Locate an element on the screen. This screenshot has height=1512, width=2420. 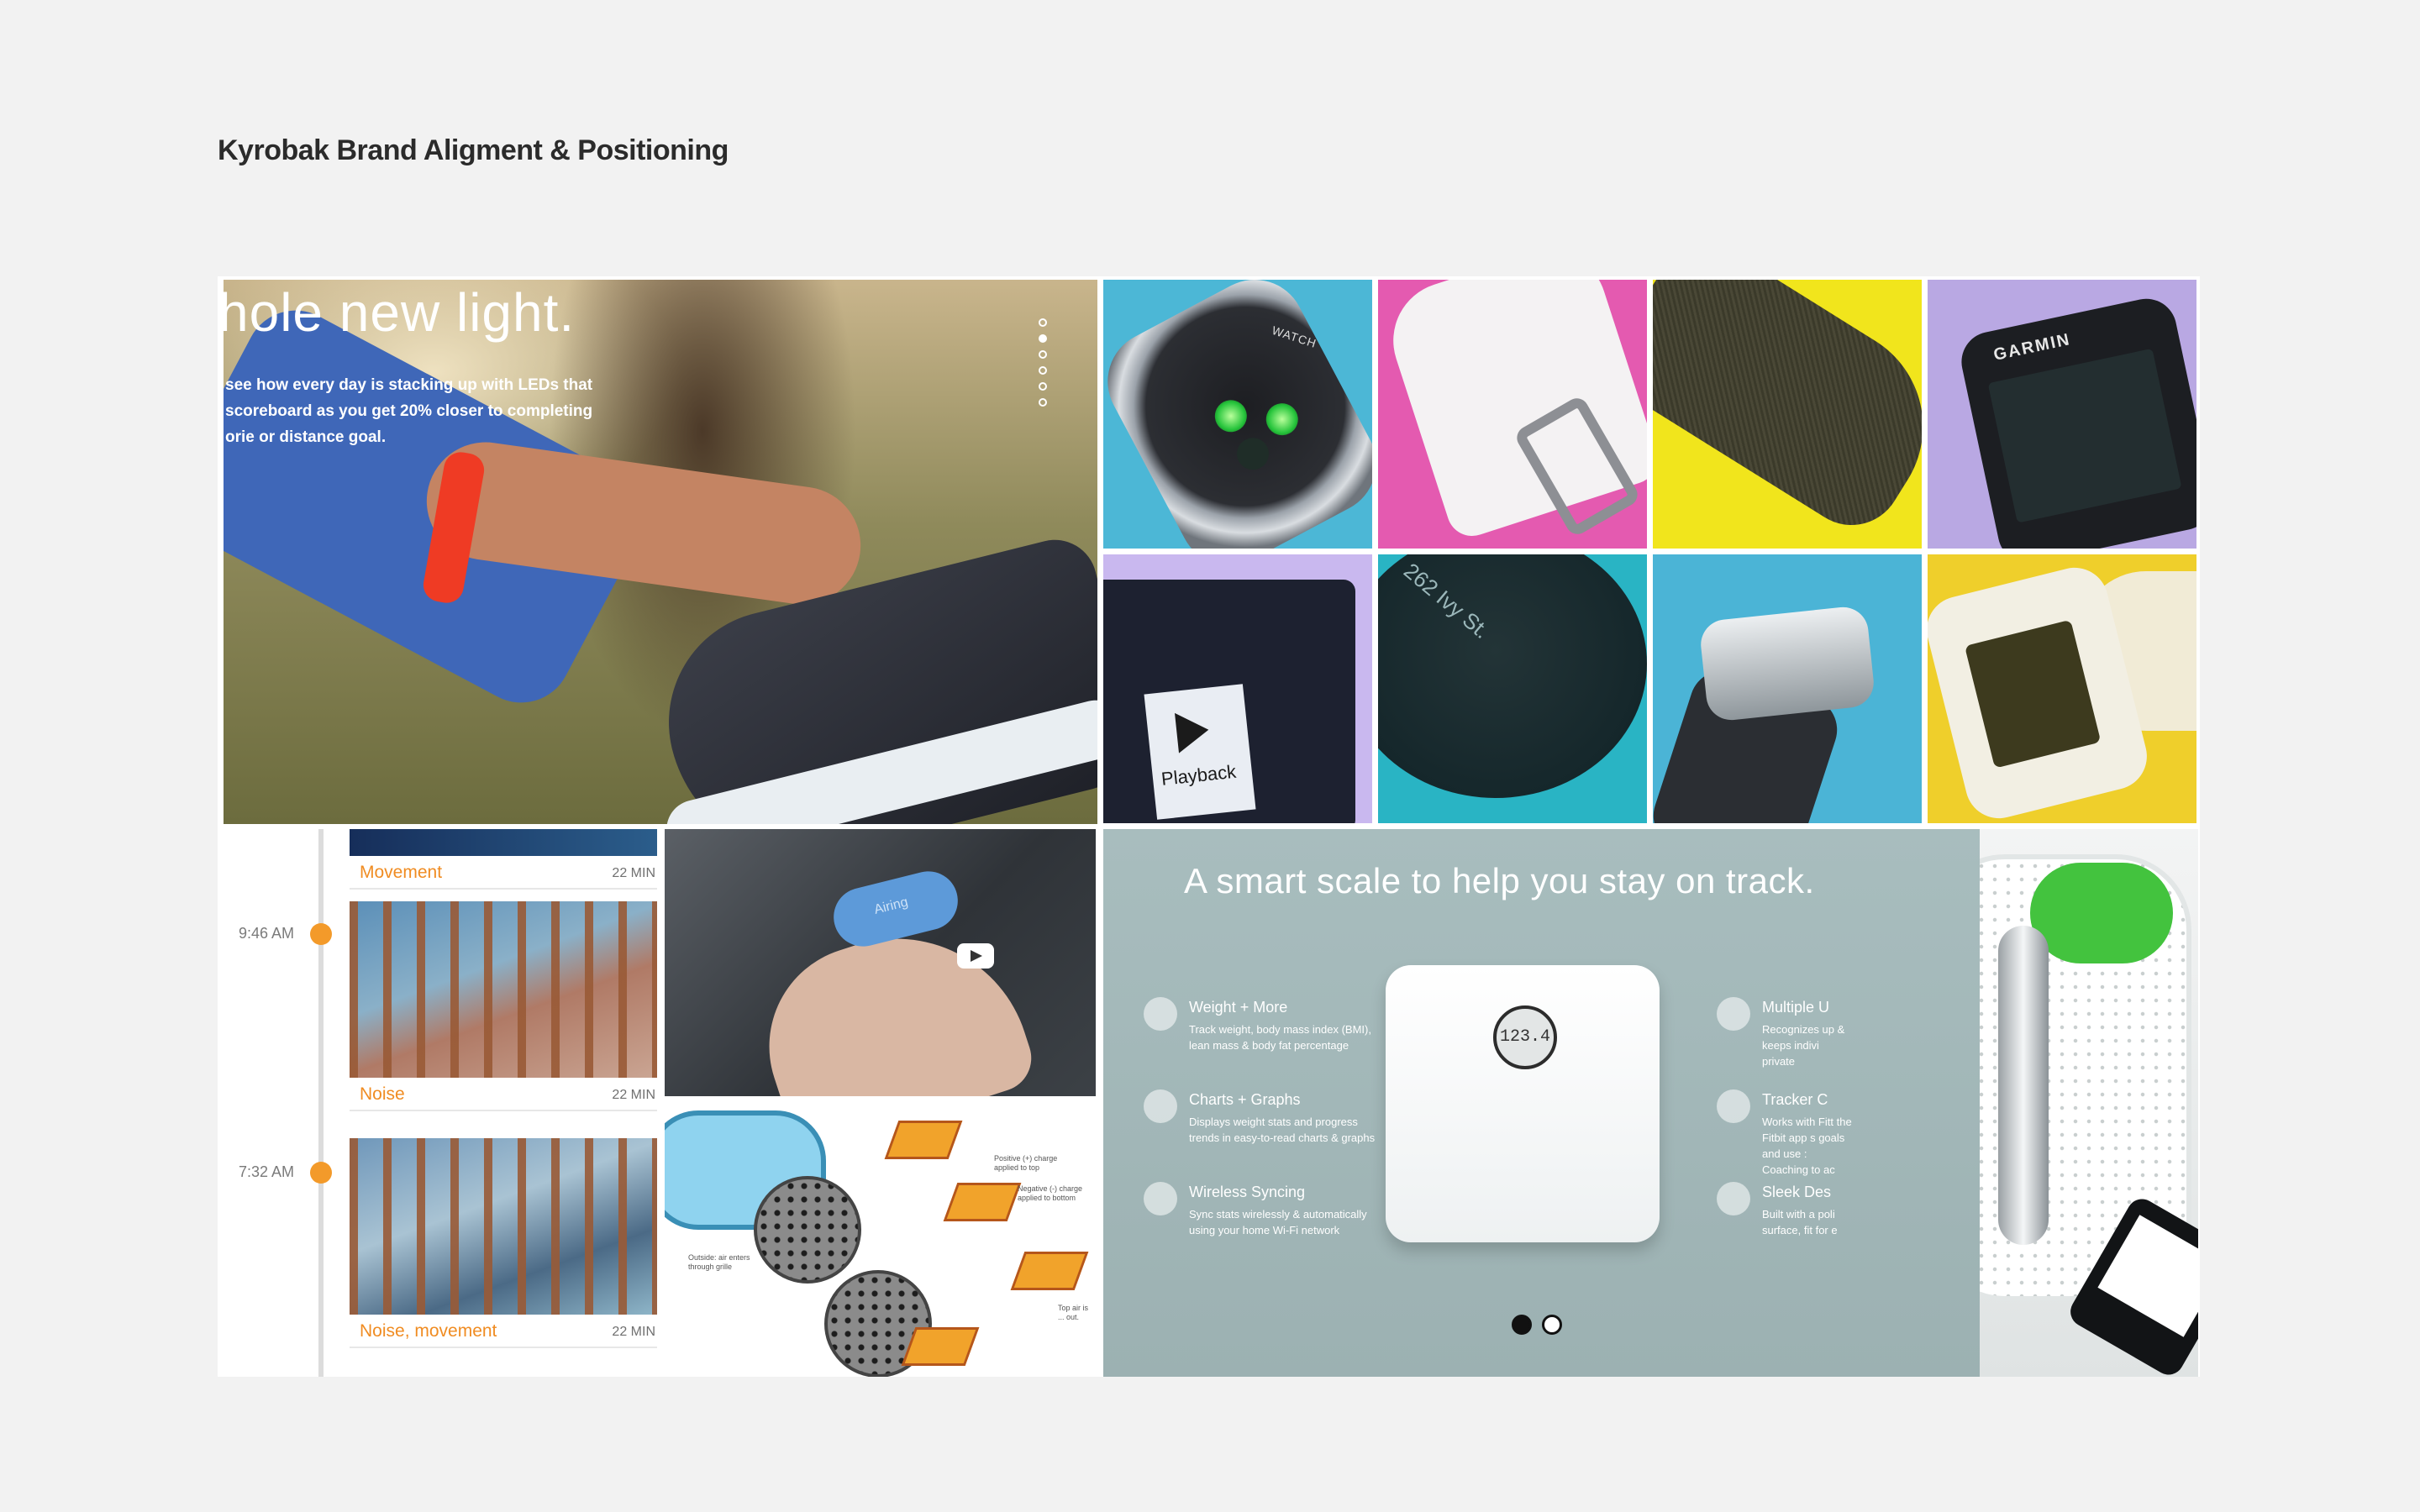
timeline-entry-meta: Noise, movement 22 MIN is located at coordinates (503, 1331).